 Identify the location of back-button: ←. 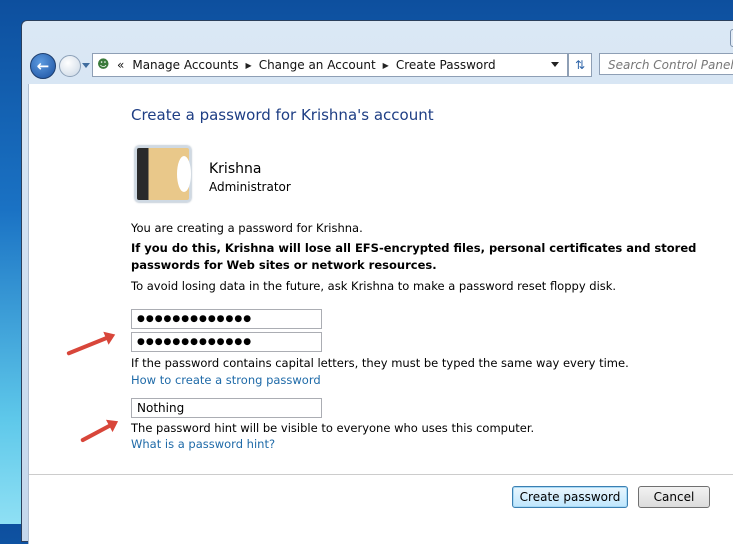
(43, 66).